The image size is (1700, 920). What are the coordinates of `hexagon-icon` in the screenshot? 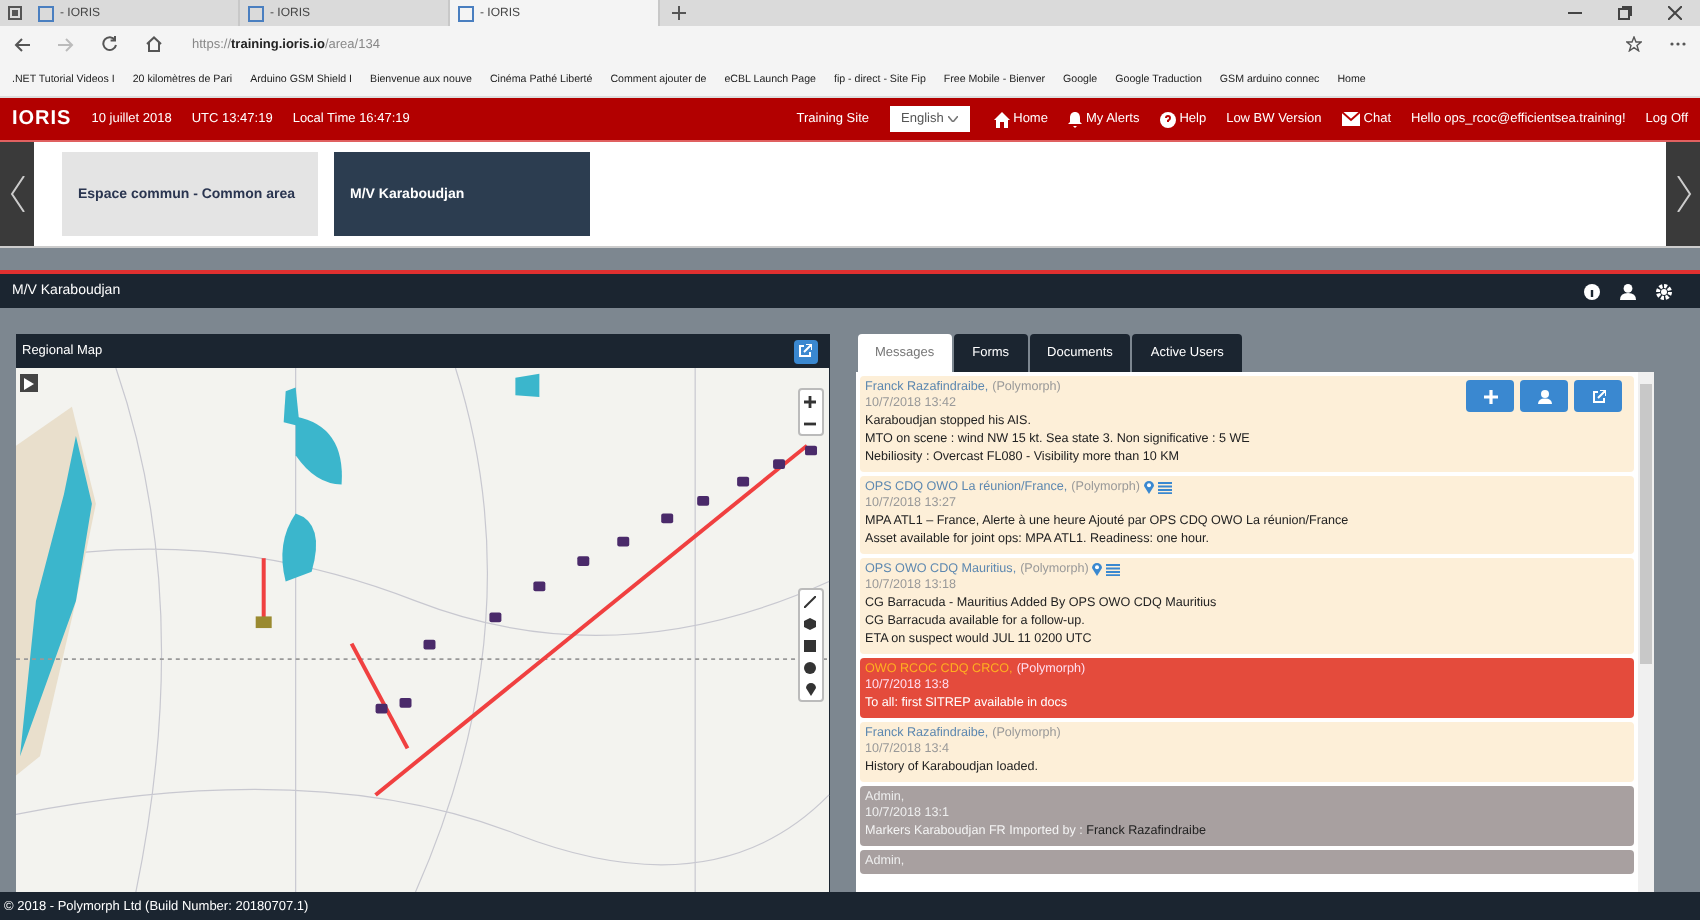 It's located at (810, 623).